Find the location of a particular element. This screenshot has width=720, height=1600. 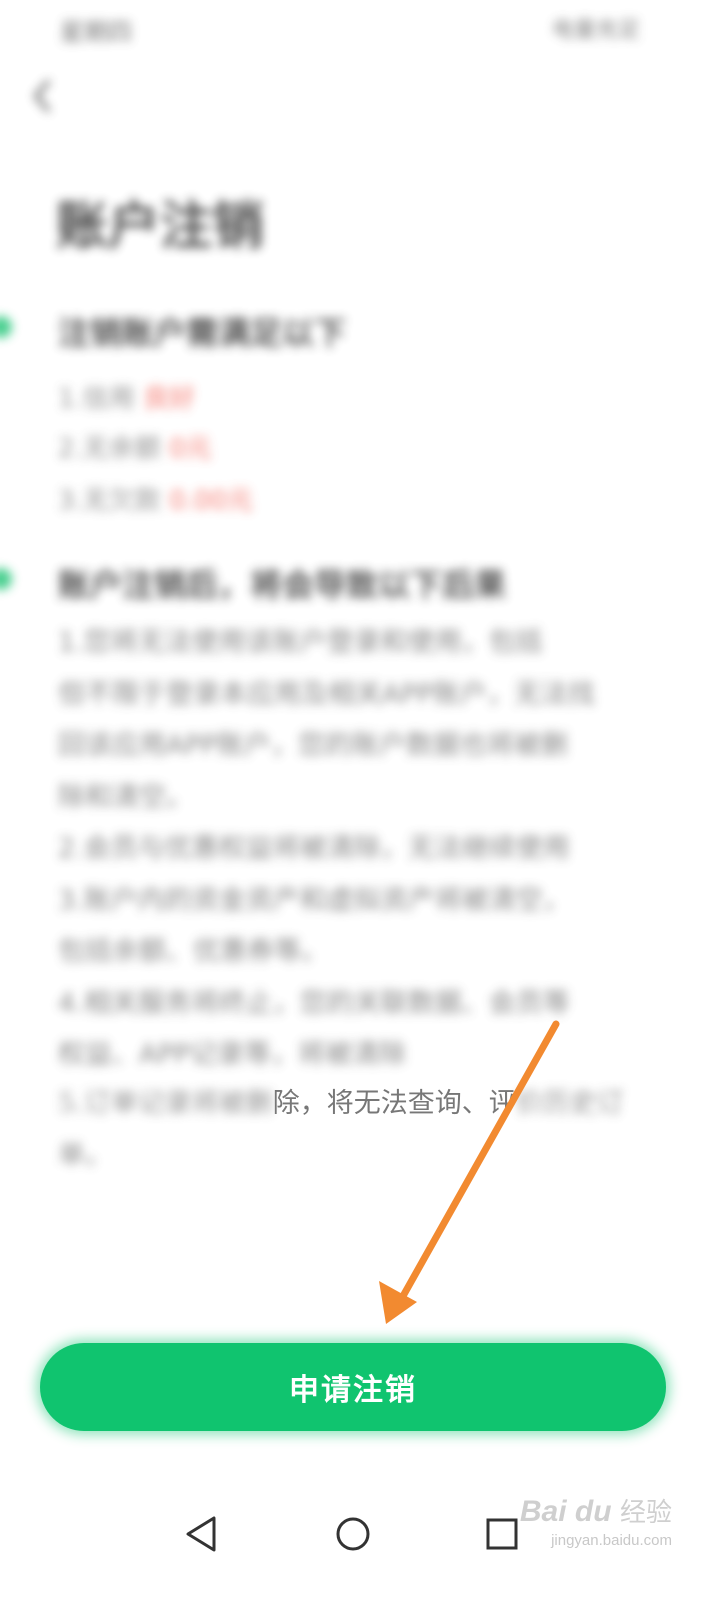

condition-label: 3.无欠款 is located at coordinates (114, 501).